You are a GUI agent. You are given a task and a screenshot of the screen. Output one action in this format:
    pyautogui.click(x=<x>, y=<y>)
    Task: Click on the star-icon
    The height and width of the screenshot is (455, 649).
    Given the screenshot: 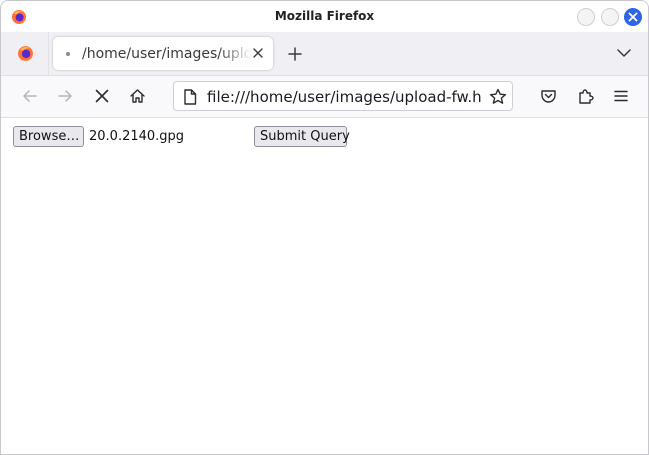 What is the action you would take?
    pyautogui.click(x=498, y=96)
    